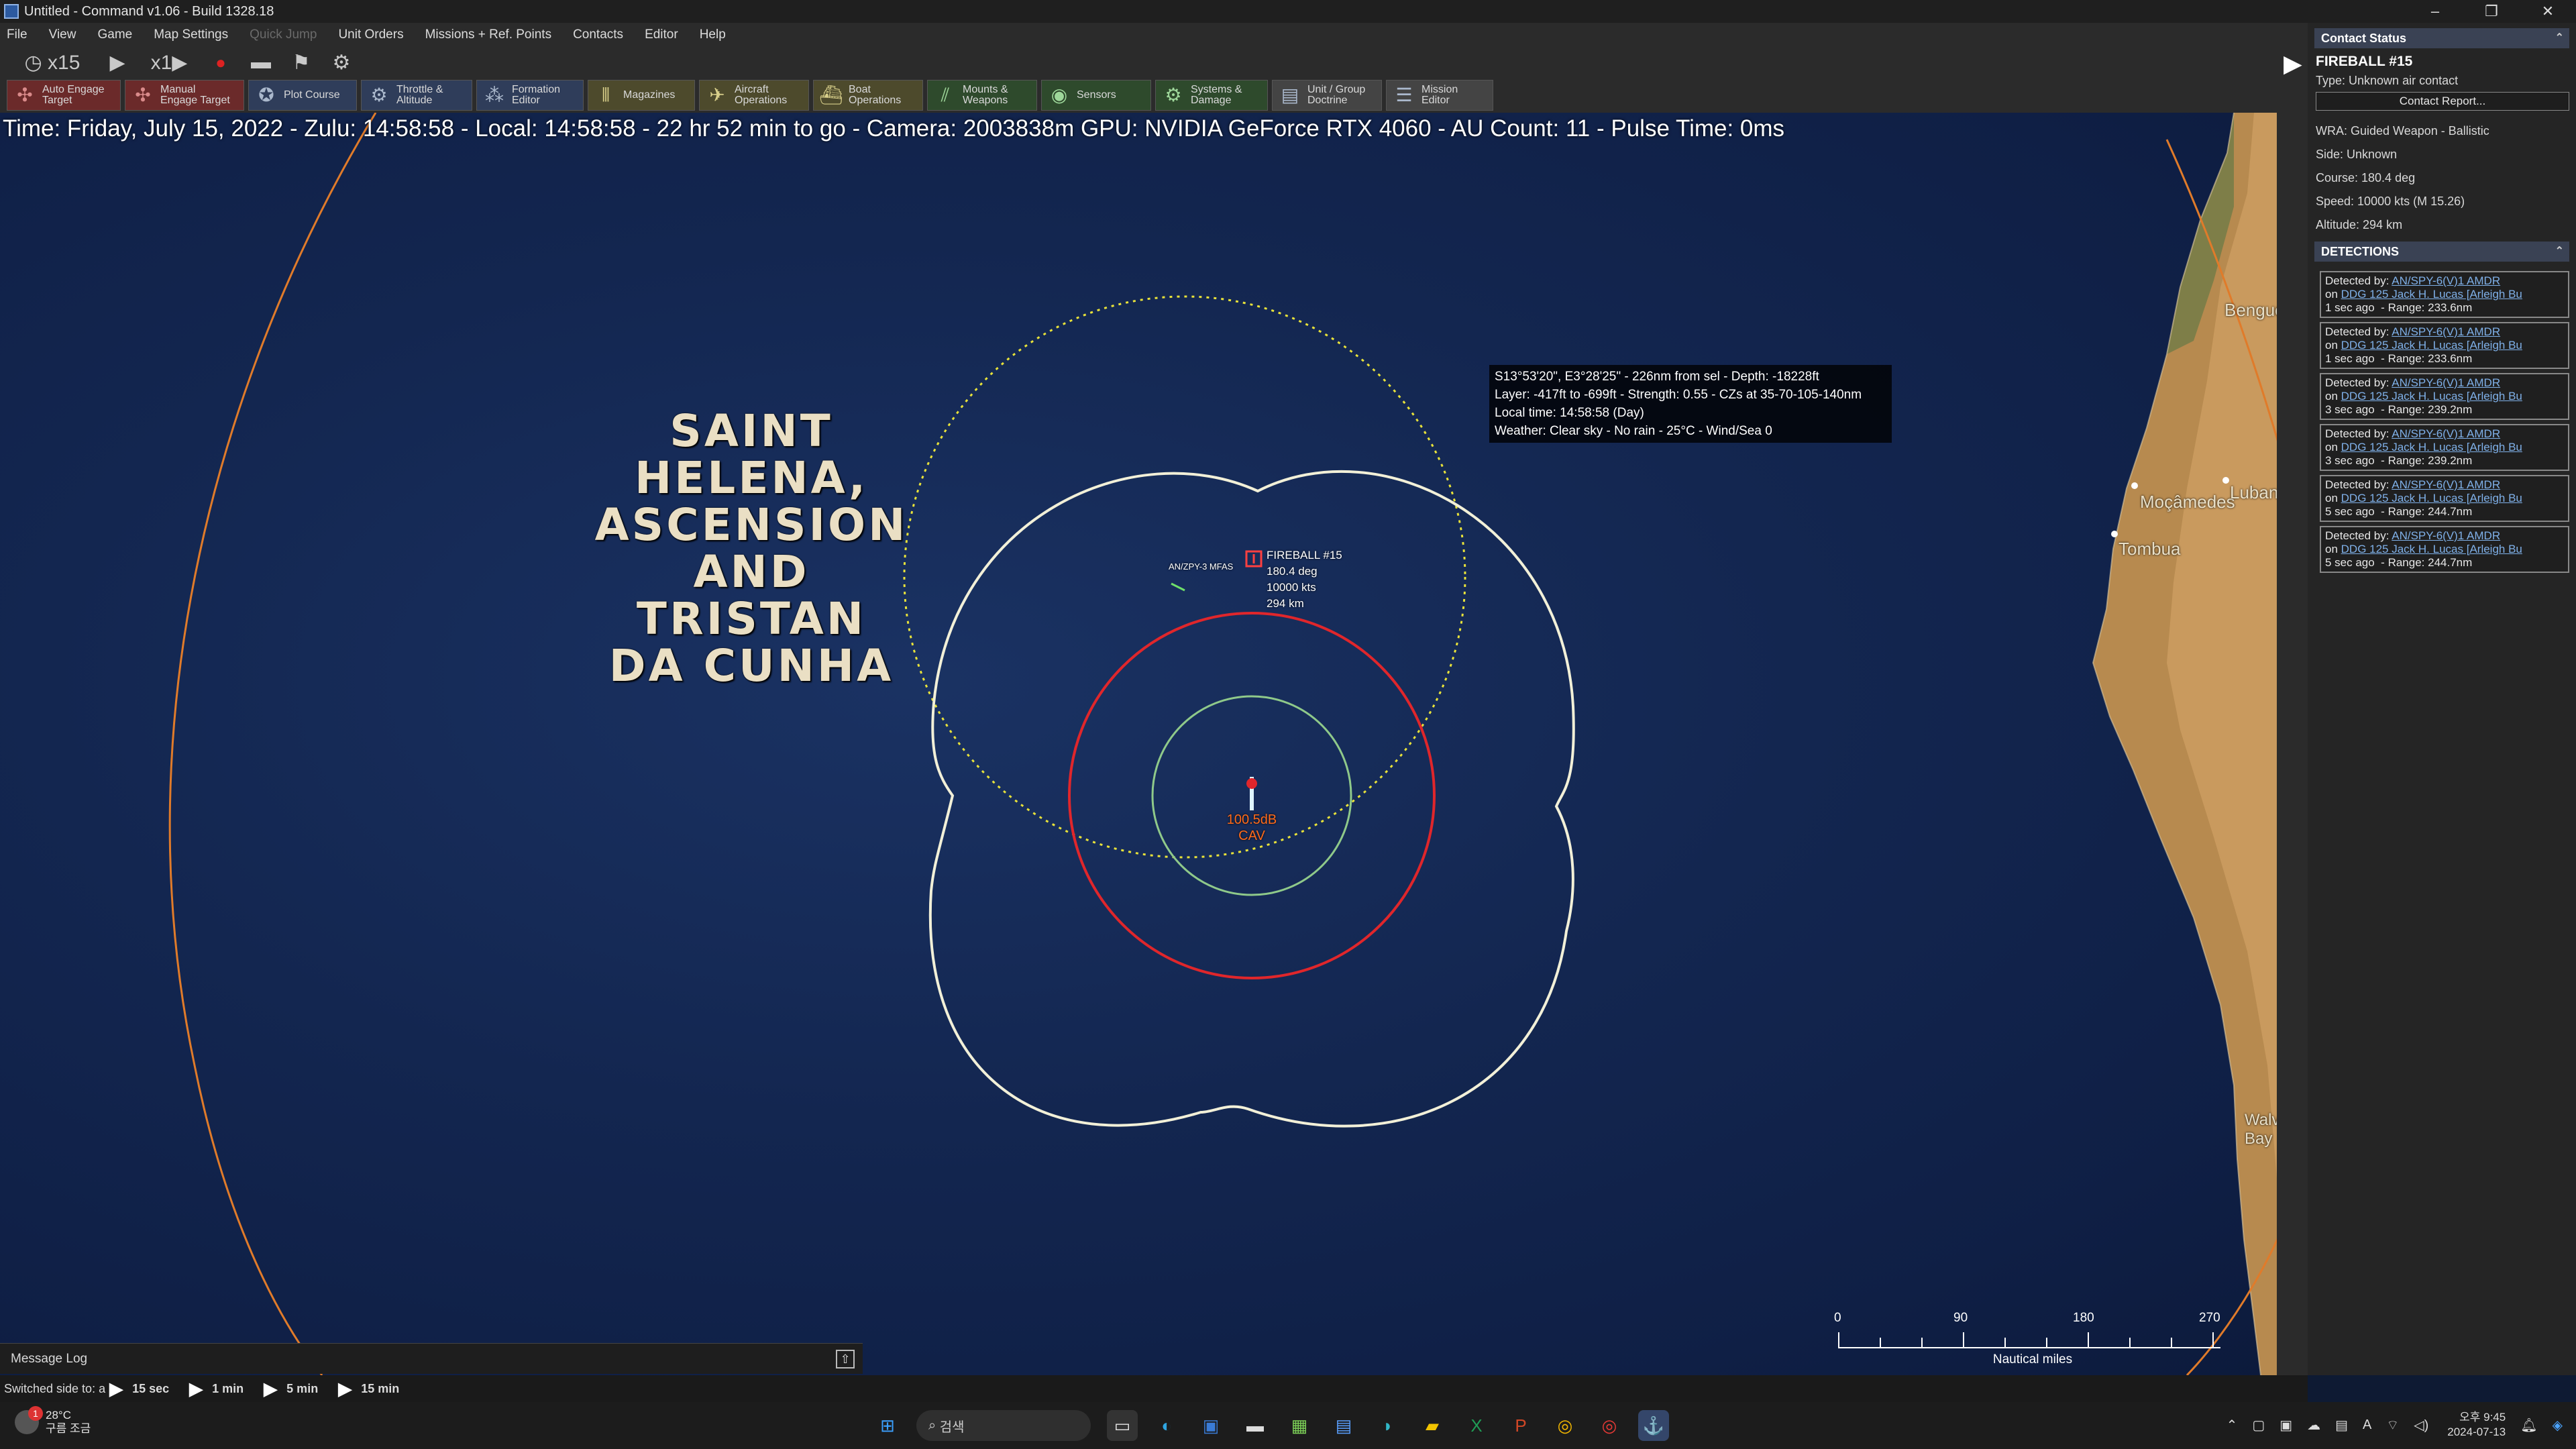 The width and height of the screenshot is (2576, 1449). What do you see at coordinates (1252, 828) in the screenshot?
I see `own-unit-label: 100.5dB CAV` at bounding box center [1252, 828].